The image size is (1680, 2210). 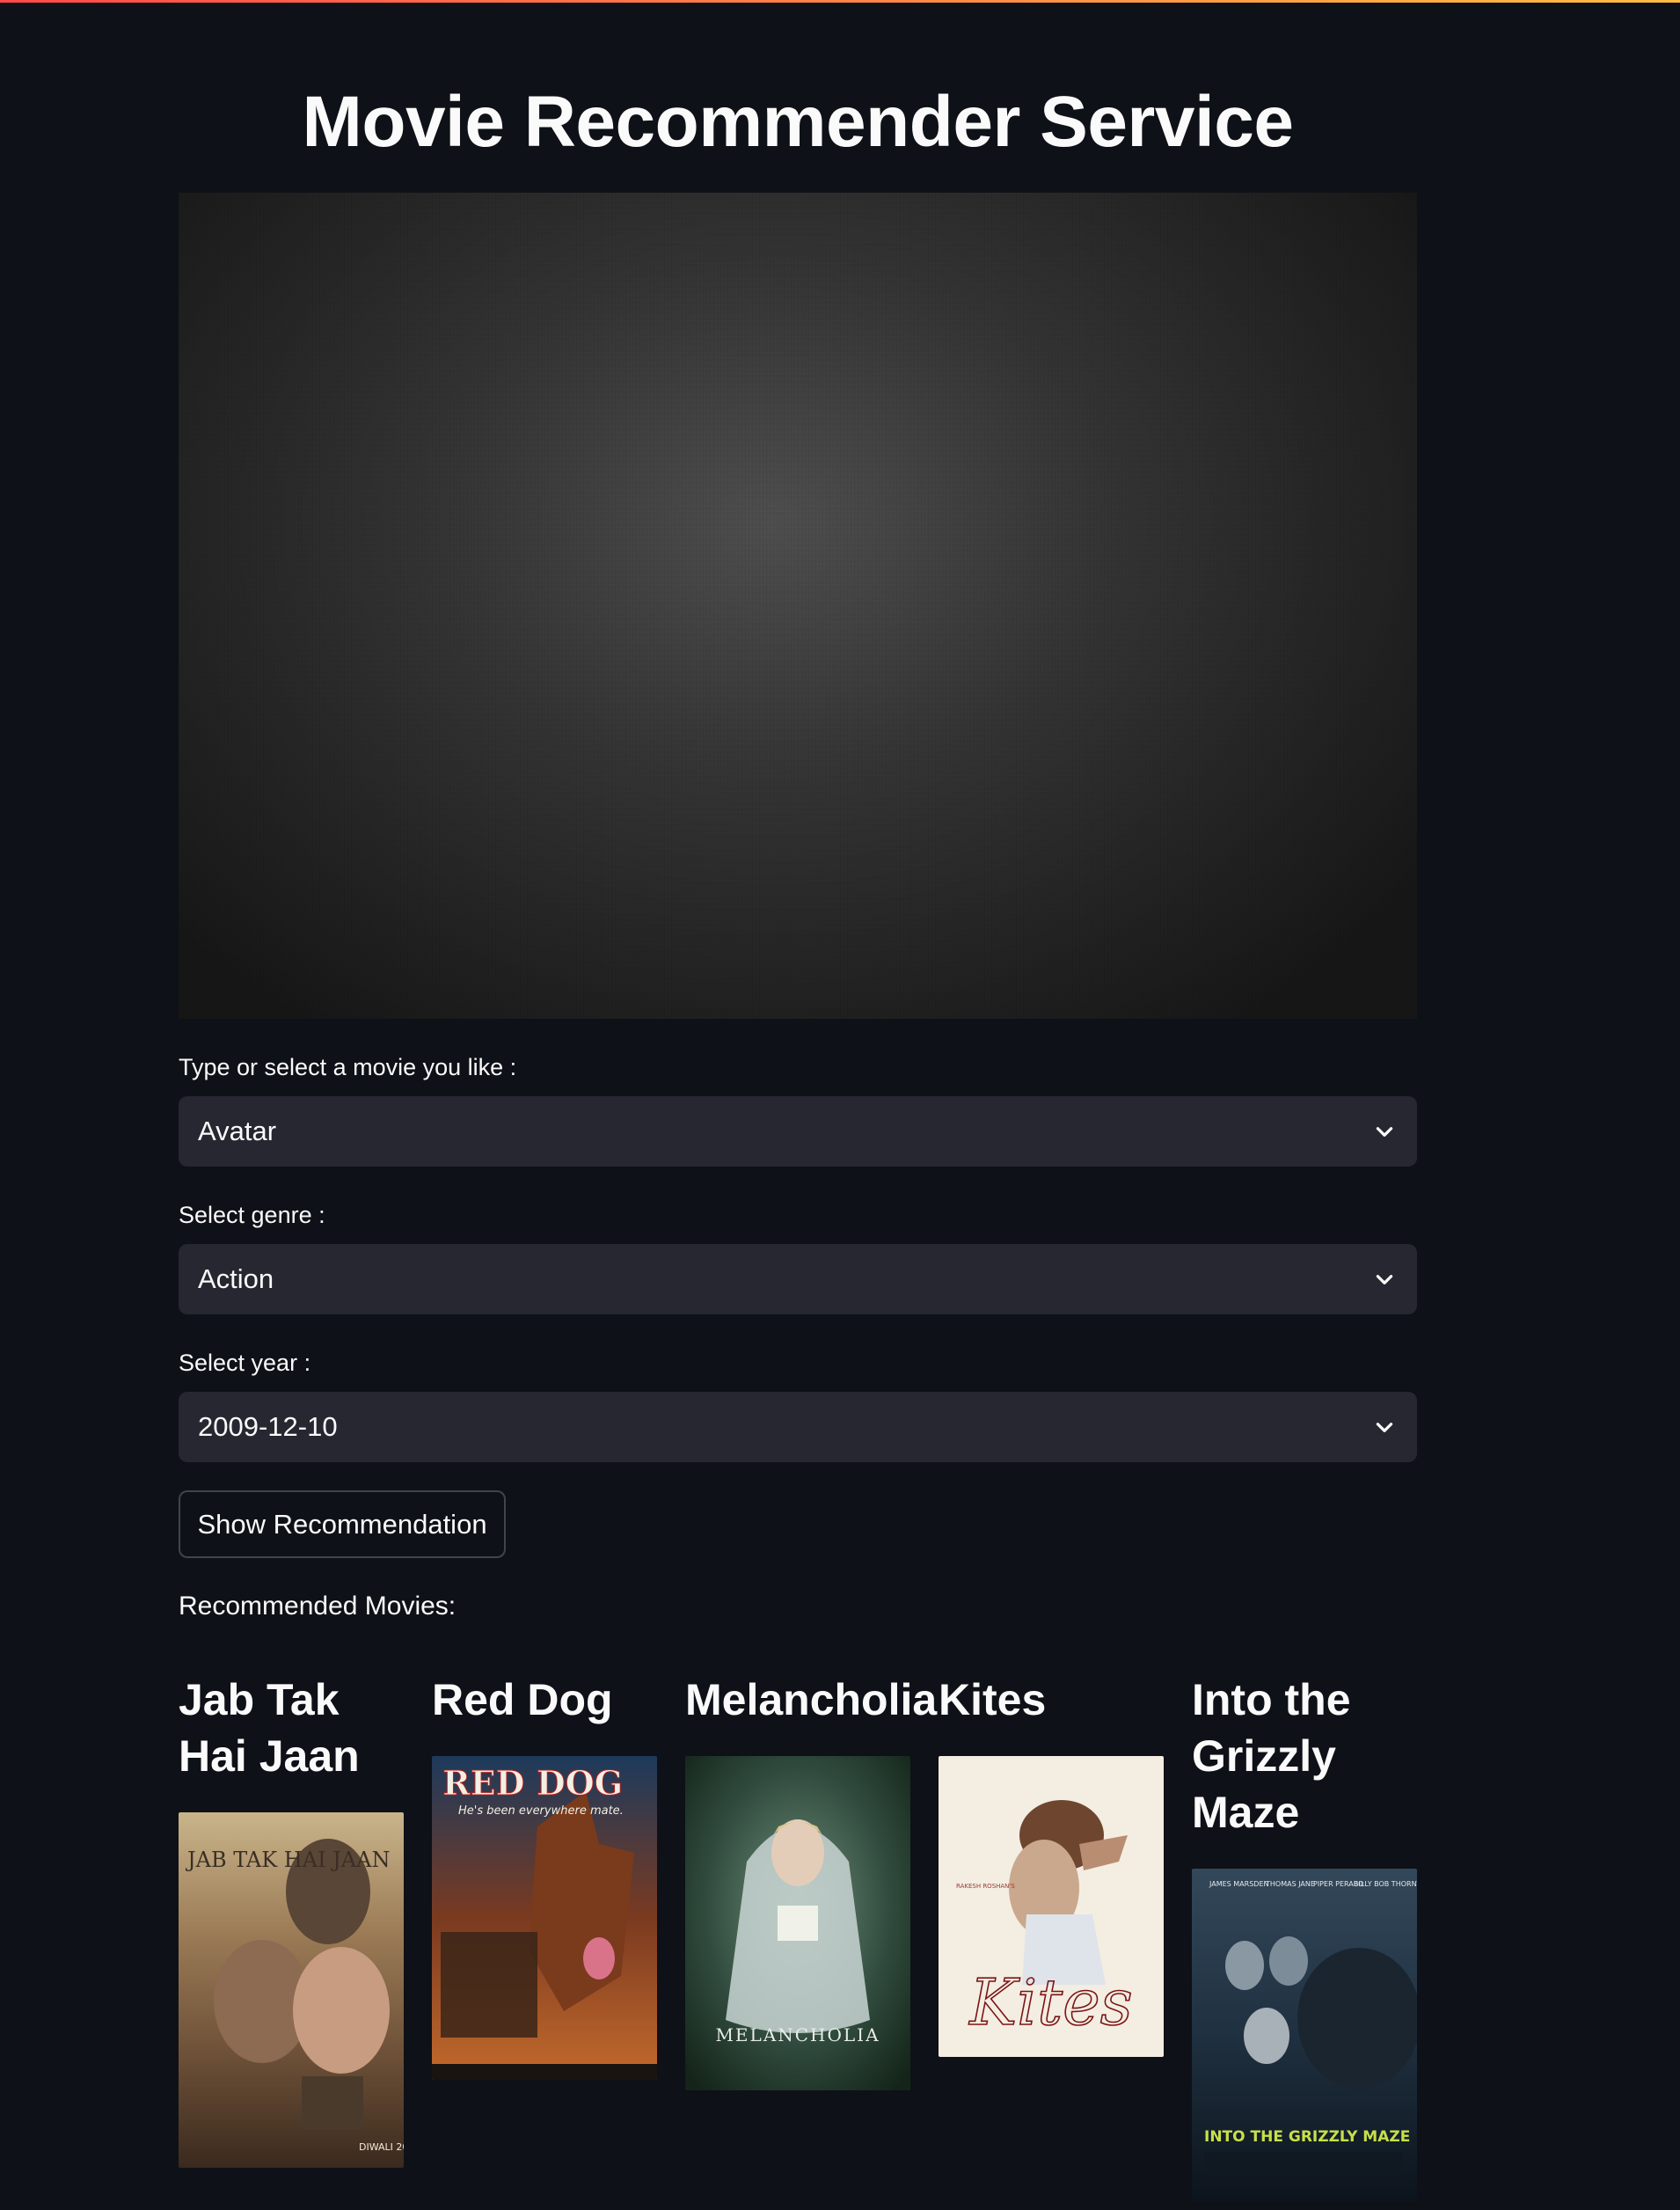 What do you see at coordinates (797, 2034) in the screenshot?
I see `poster-title-text: MELANCHOLIA` at bounding box center [797, 2034].